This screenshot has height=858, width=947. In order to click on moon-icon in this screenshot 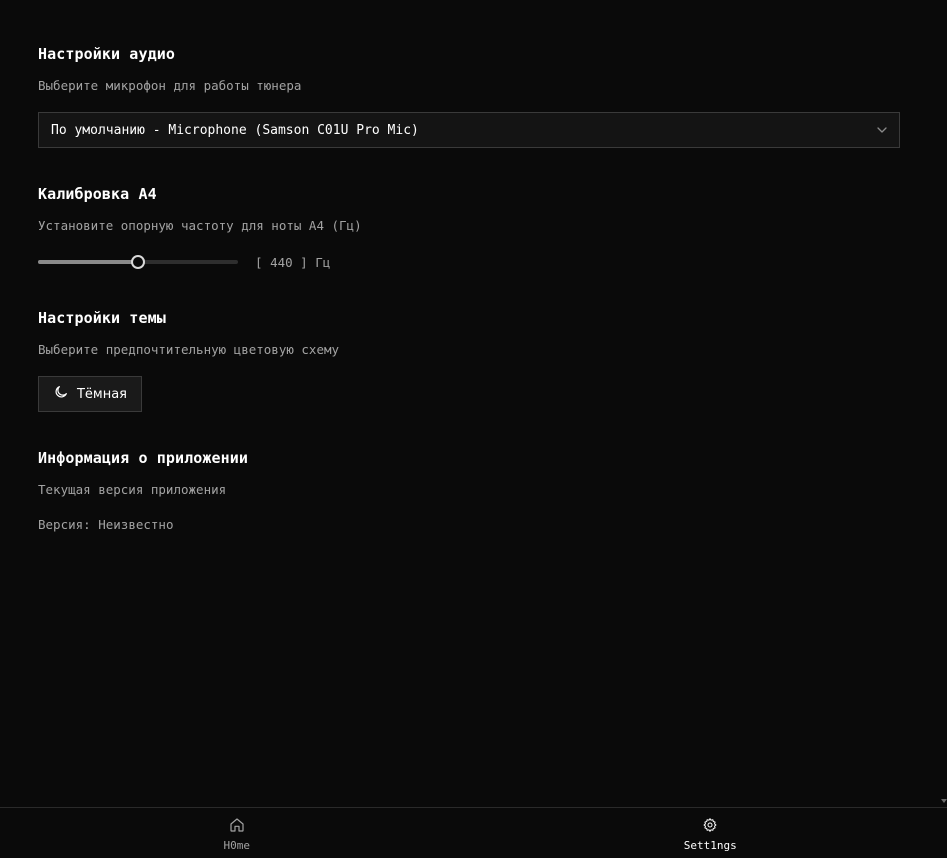, I will do `click(61, 394)`.